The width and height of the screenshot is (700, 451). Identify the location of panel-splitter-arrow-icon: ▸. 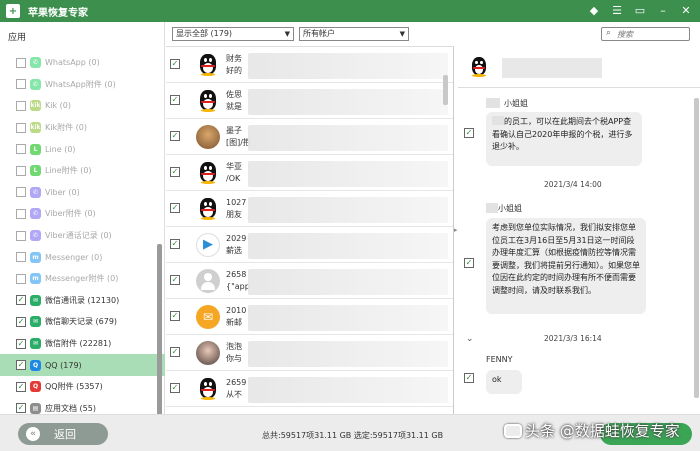
(456, 230).